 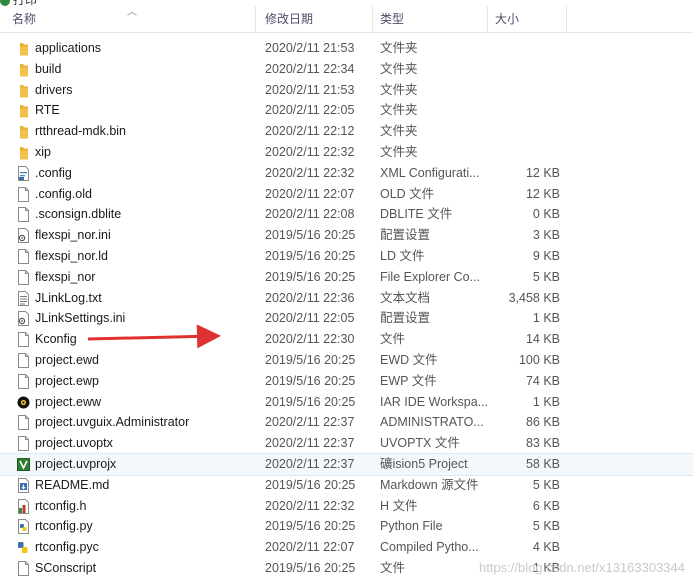 What do you see at coordinates (68, 48) in the screenshot?
I see `file-name: applications` at bounding box center [68, 48].